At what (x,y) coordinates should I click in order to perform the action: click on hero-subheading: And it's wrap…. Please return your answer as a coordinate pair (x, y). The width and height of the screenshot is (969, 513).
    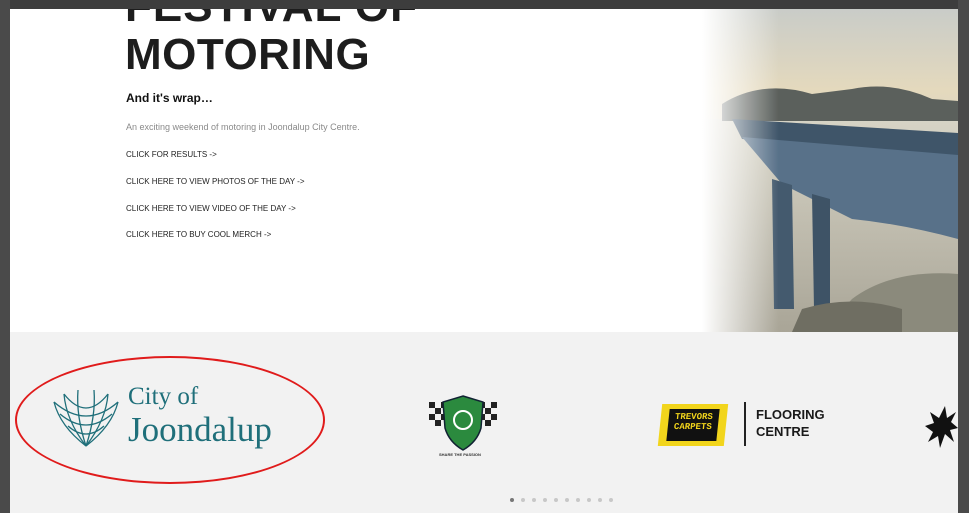
    Looking at the image, I should click on (169, 98).